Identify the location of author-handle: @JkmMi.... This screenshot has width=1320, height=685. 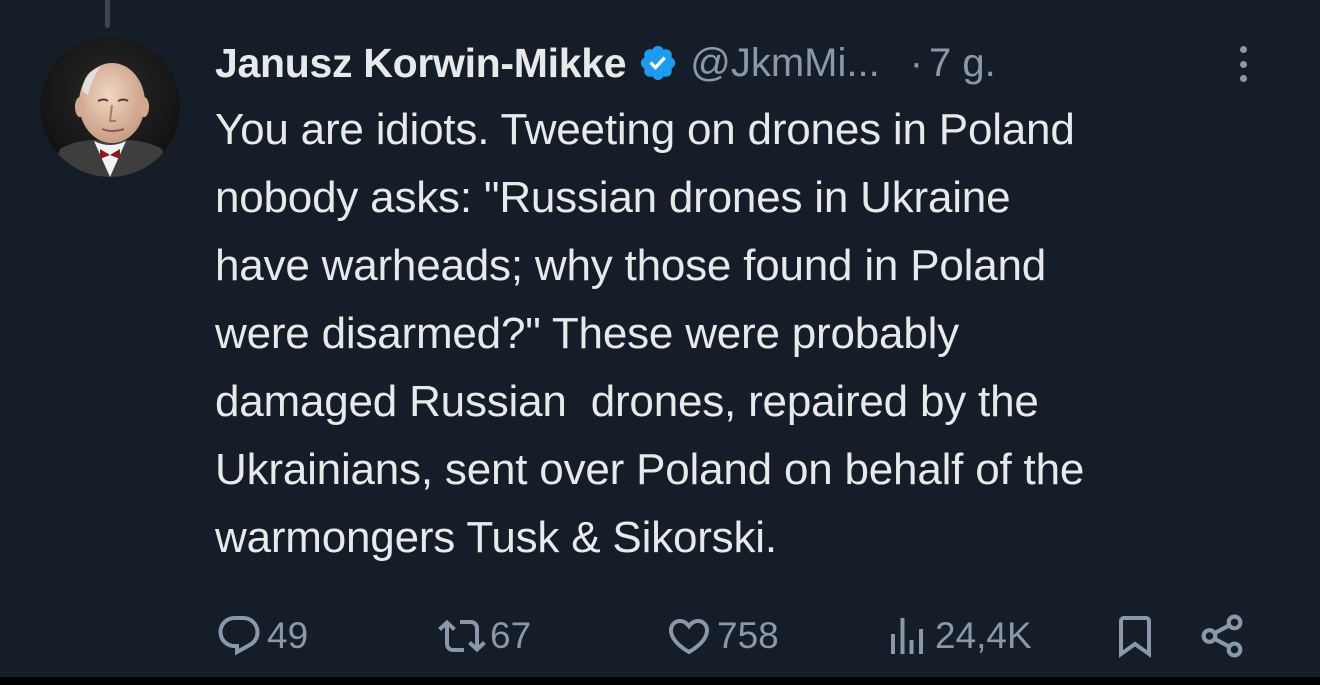
(784, 63).